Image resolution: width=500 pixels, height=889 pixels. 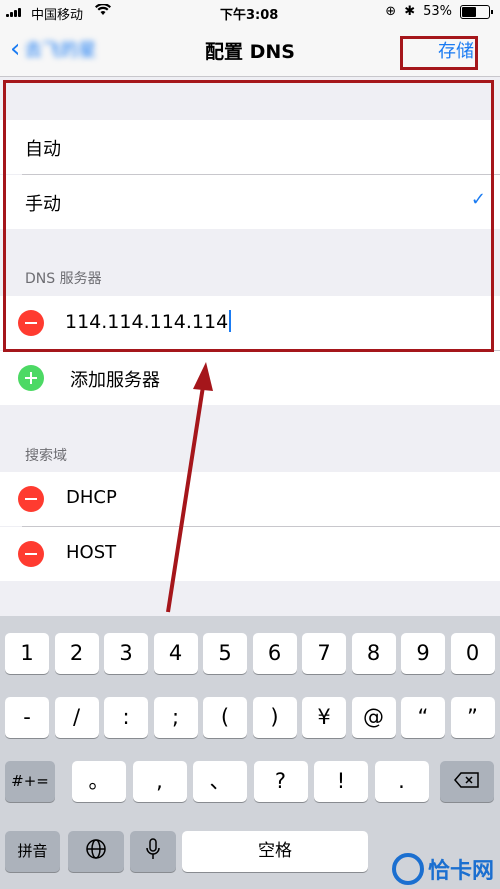 What do you see at coordinates (159, 781) in the screenshot?
I see `key-row3-1: ,` at bounding box center [159, 781].